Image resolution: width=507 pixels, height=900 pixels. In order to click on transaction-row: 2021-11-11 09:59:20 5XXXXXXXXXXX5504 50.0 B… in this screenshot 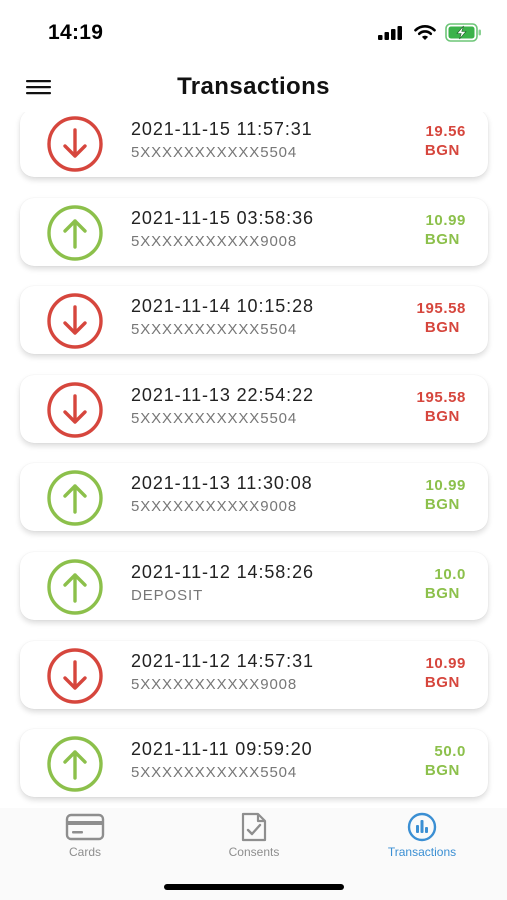, I will do `click(254, 763)`.